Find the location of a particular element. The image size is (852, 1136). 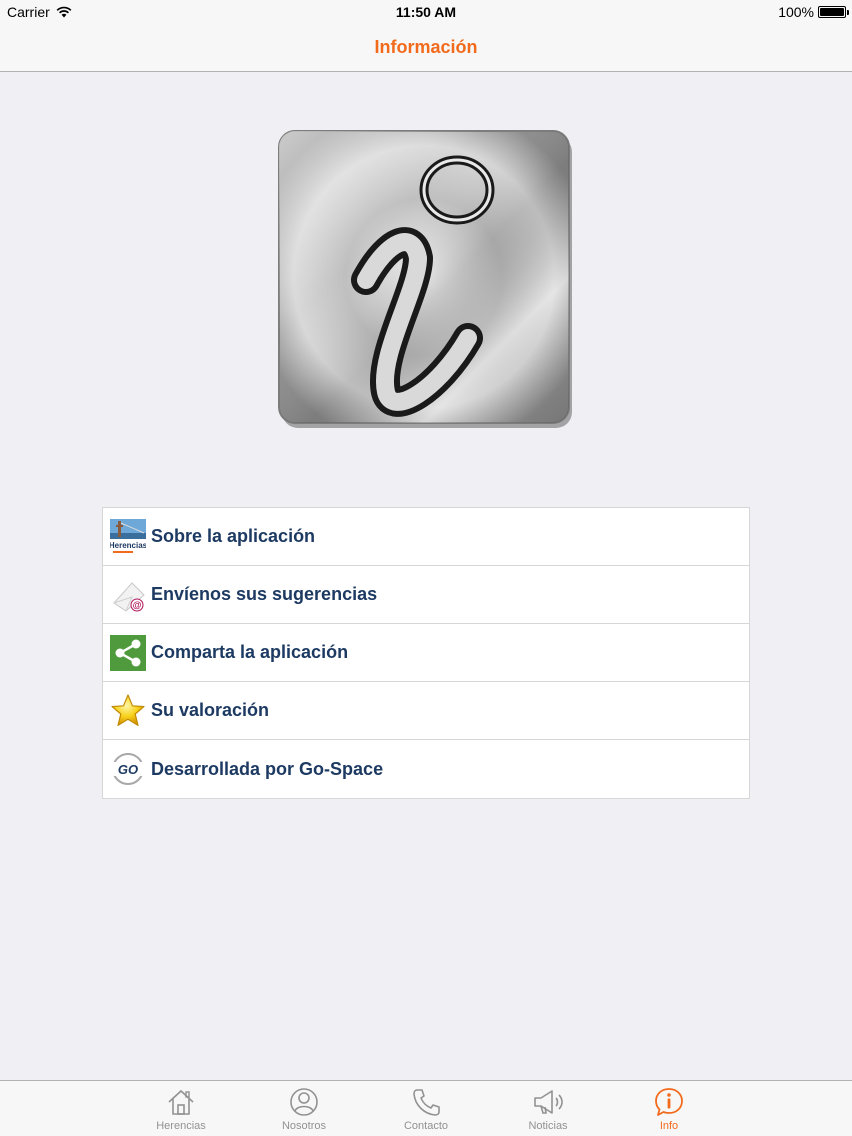

menu-item-developer: GO Desarrollada por Go-Space is located at coordinates (426, 769).